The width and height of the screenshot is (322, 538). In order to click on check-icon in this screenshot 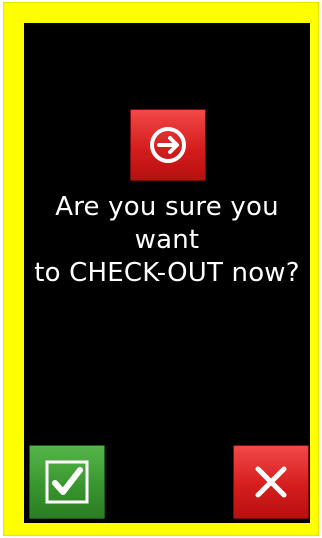, I will do `click(67, 482)`.